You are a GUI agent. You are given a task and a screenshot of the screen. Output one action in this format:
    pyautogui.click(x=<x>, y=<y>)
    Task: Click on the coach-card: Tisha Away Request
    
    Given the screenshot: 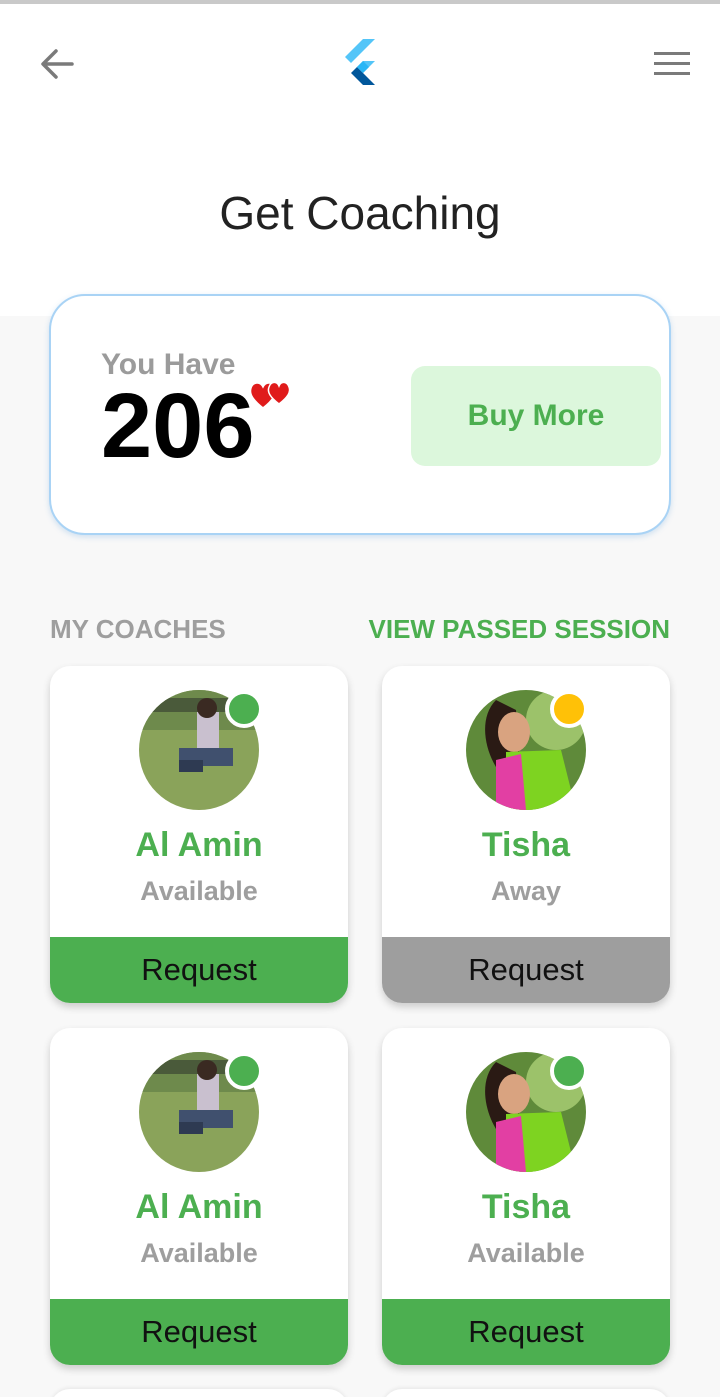 What is the action you would take?
    pyautogui.click(x=526, y=834)
    